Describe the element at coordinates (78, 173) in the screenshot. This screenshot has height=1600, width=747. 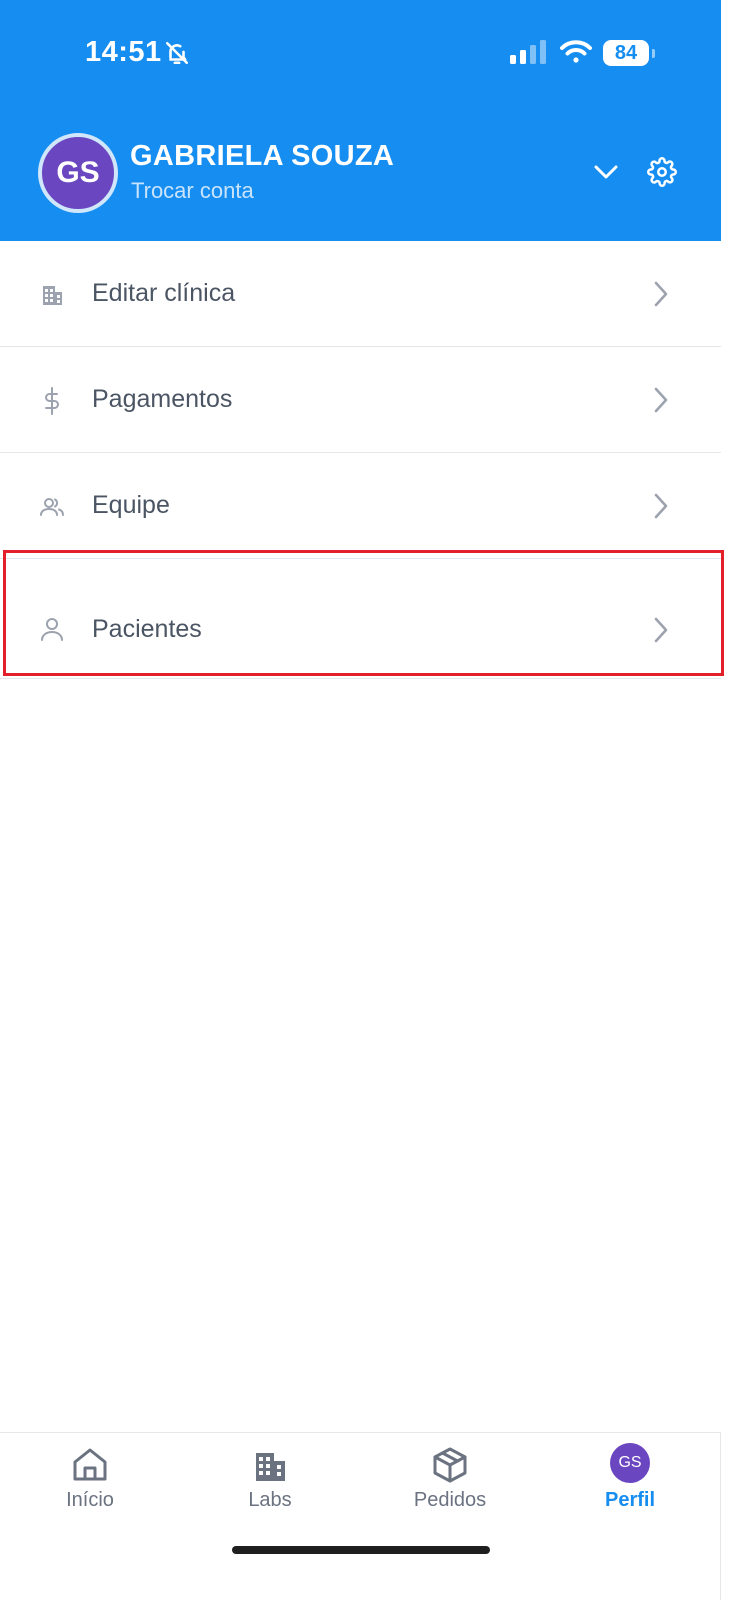
I see `account-avatar: GS` at that location.